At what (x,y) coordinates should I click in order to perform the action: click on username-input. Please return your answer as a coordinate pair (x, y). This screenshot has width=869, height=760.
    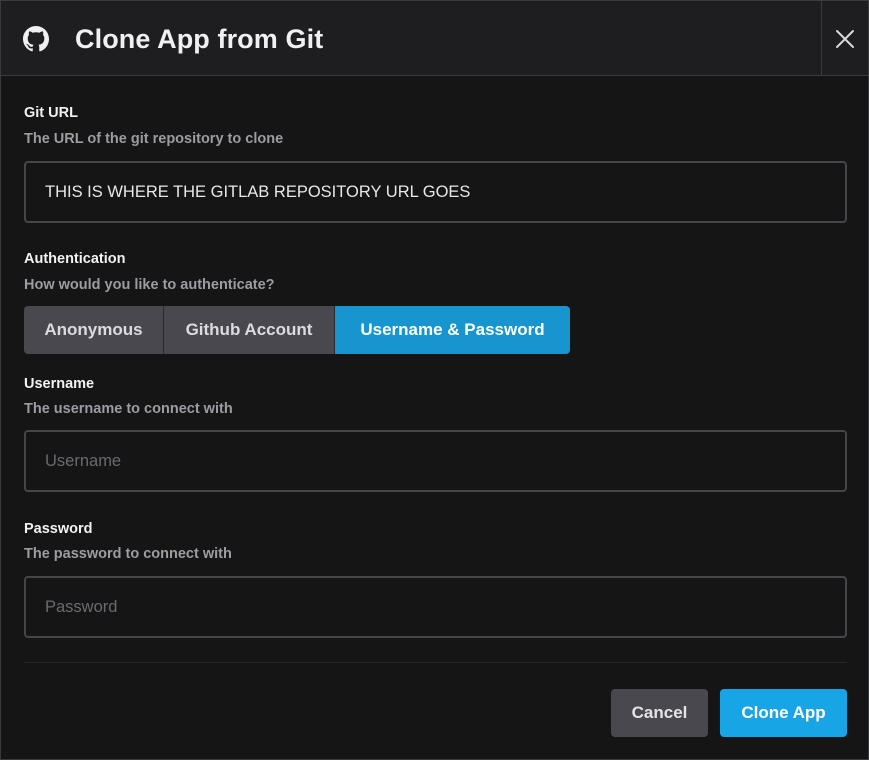
    Looking at the image, I should click on (435, 461).